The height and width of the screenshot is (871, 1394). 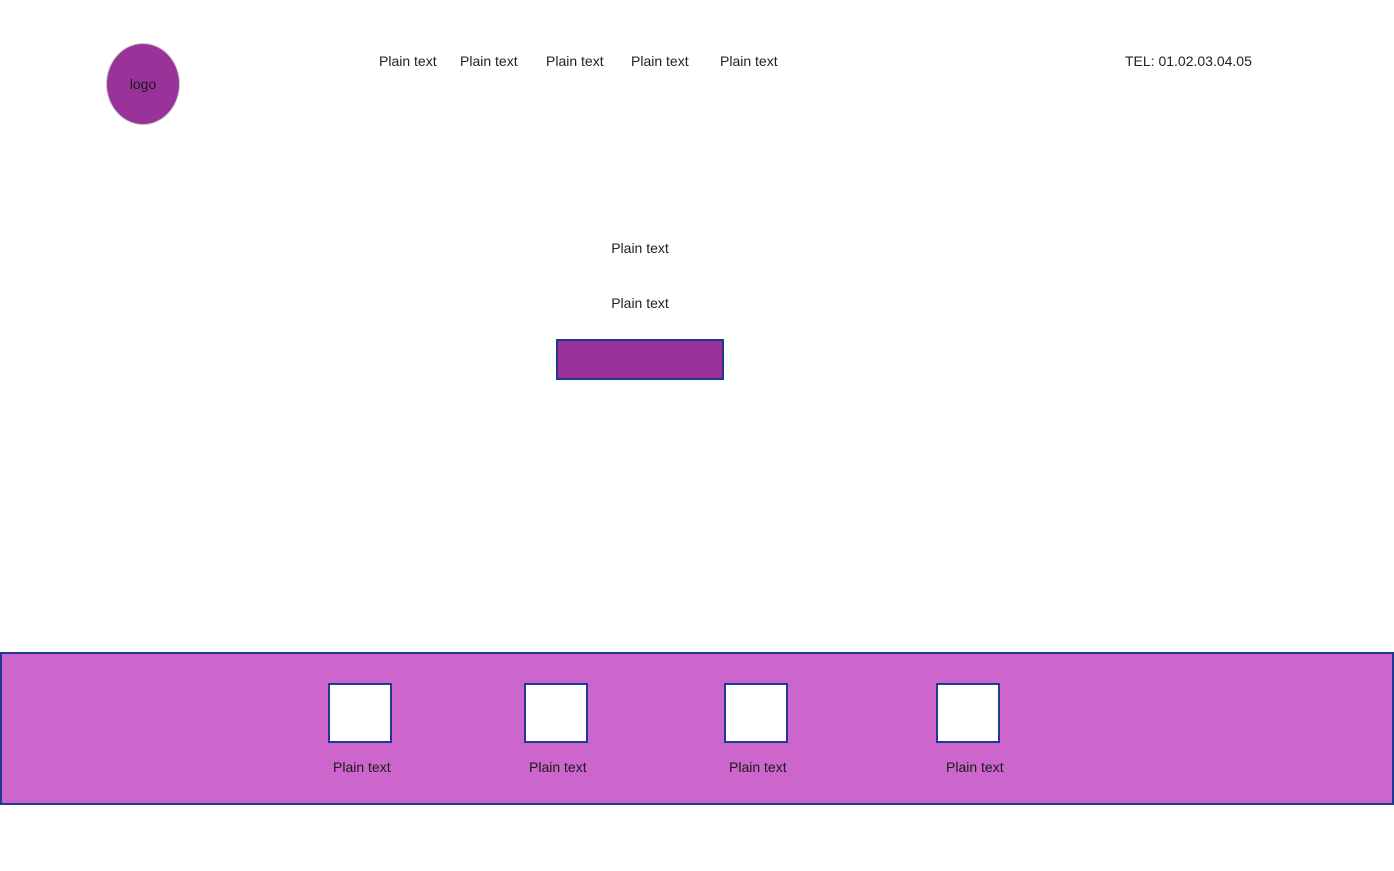 What do you see at coordinates (640, 359) in the screenshot?
I see `hero-button` at bounding box center [640, 359].